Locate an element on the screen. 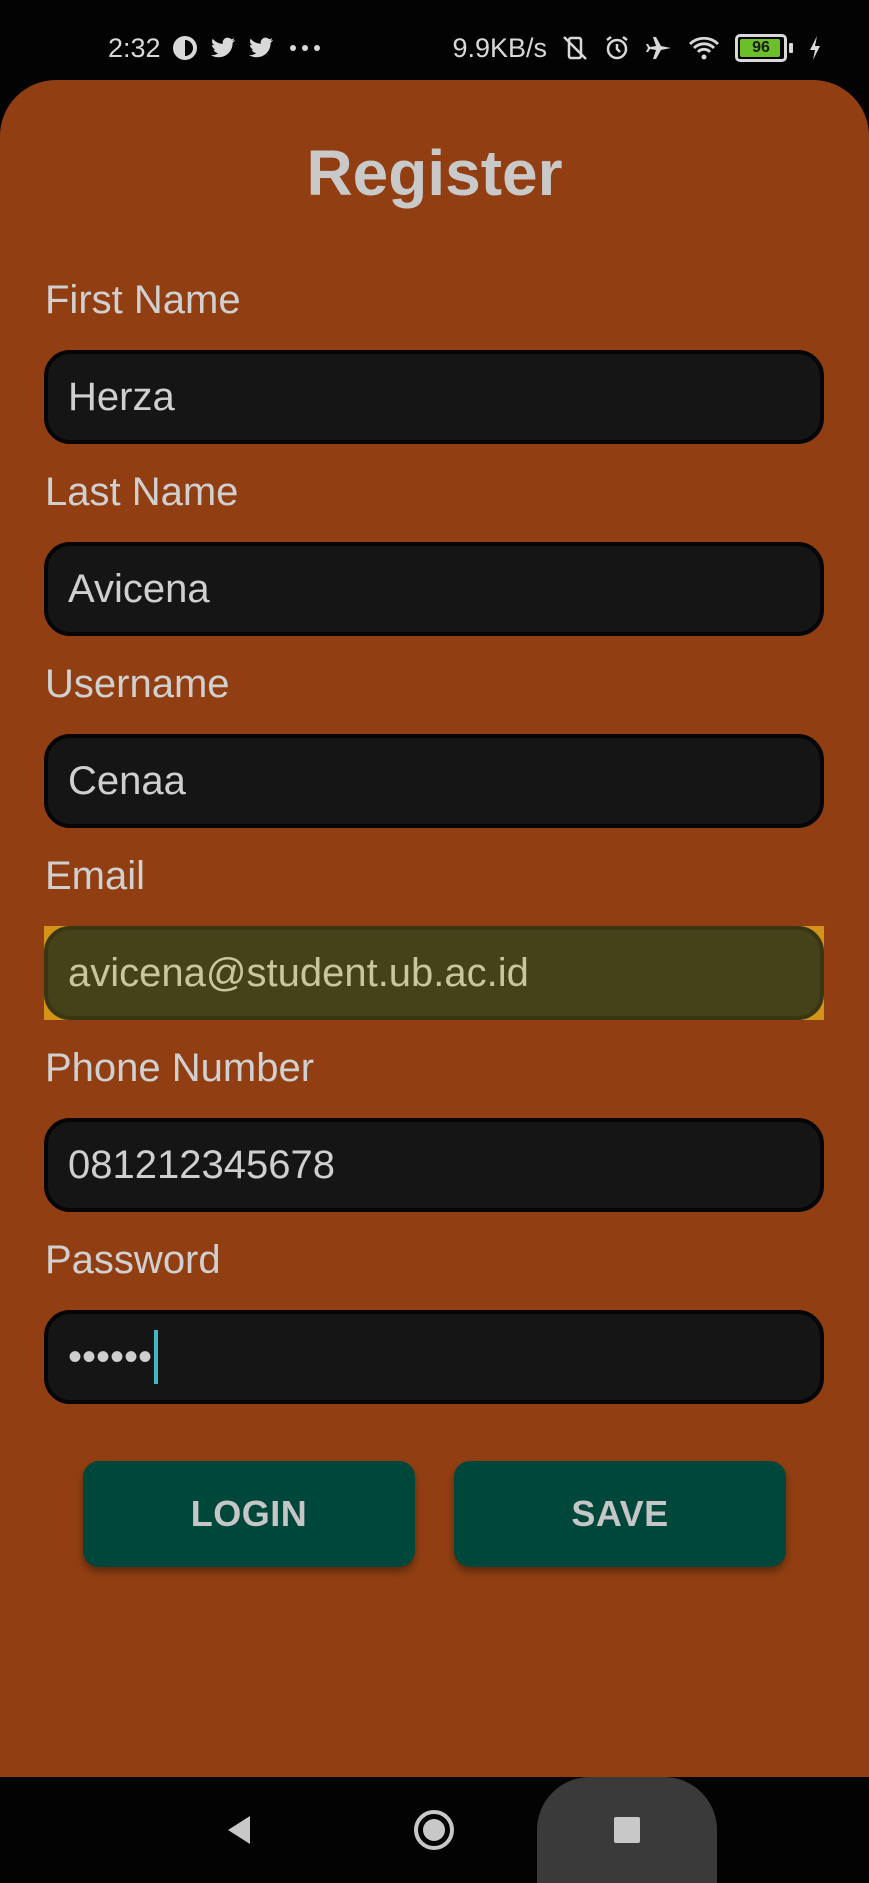  status-bar: 2:32 9.9KB/s 96 is located at coordinates (434, 40).